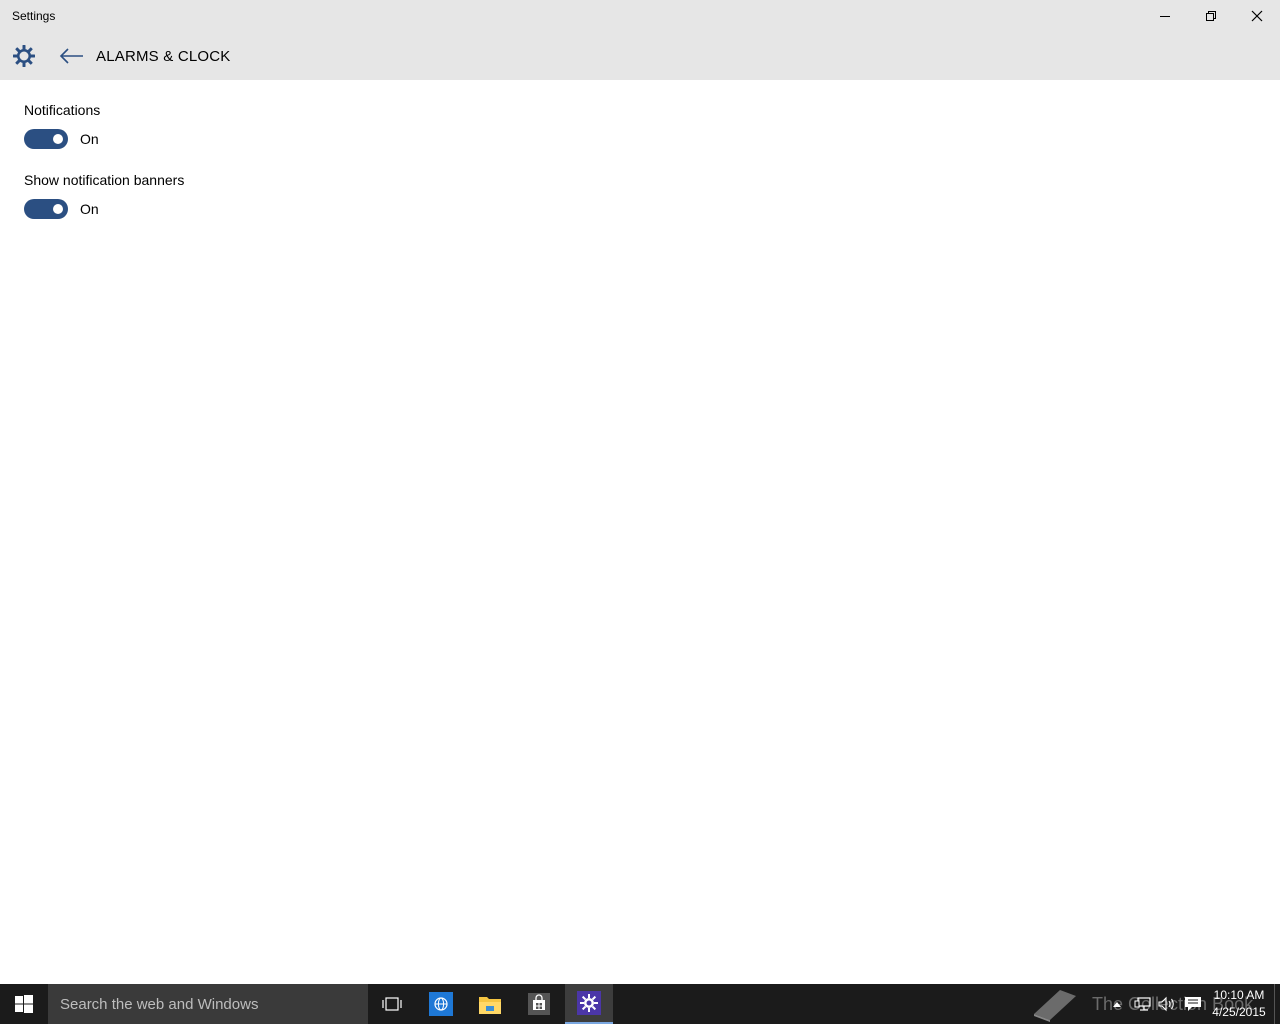  What do you see at coordinates (104, 195) in the screenshot?
I see `notification-banners-setting: Show notification banners On` at bounding box center [104, 195].